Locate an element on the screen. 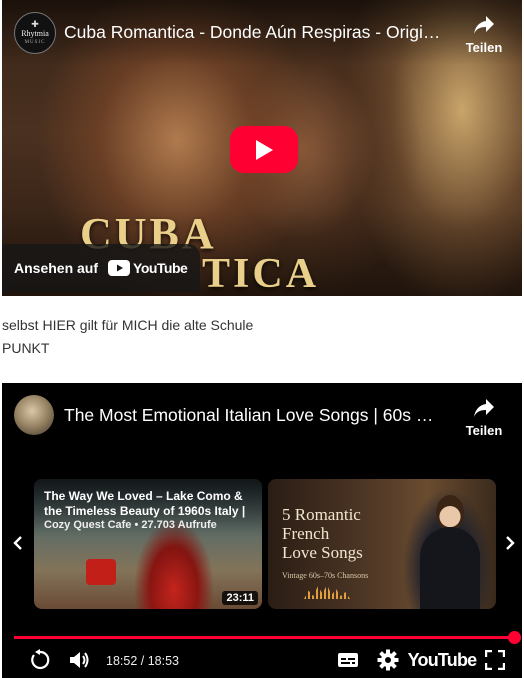 The height and width of the screenshot is (678, 524). channel-logo-mark: ✚ is located at coordinates (35, 23).